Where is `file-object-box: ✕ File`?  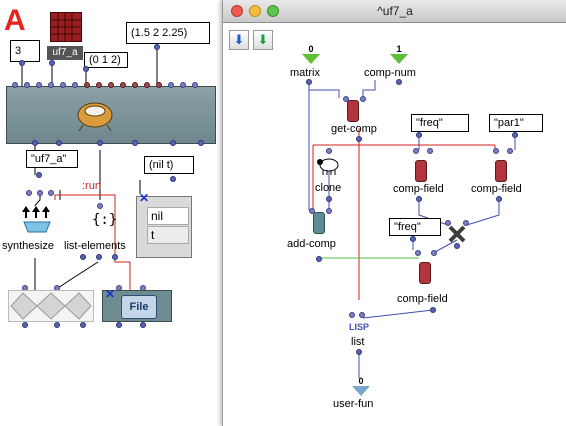
file-object-box: ✕ File is located at coordinates (137, 304).